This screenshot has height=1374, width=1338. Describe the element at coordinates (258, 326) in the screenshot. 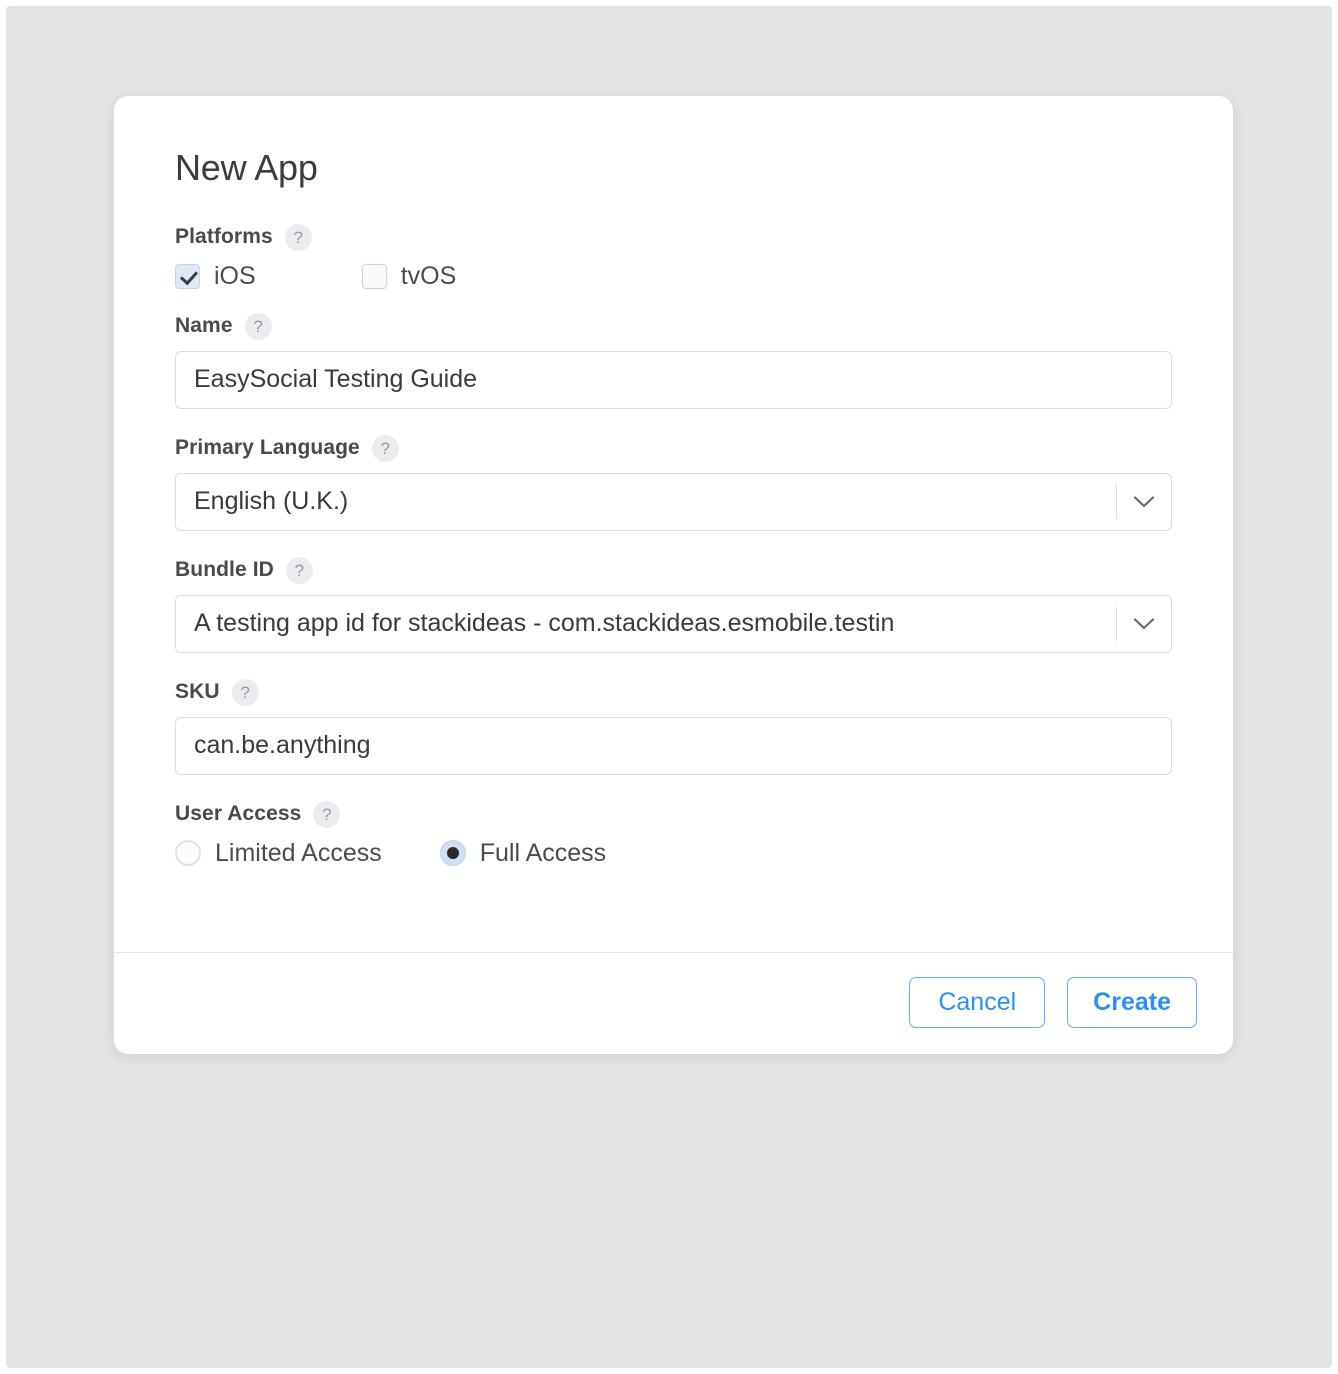

I see `help-icon-name: ?` at that location.